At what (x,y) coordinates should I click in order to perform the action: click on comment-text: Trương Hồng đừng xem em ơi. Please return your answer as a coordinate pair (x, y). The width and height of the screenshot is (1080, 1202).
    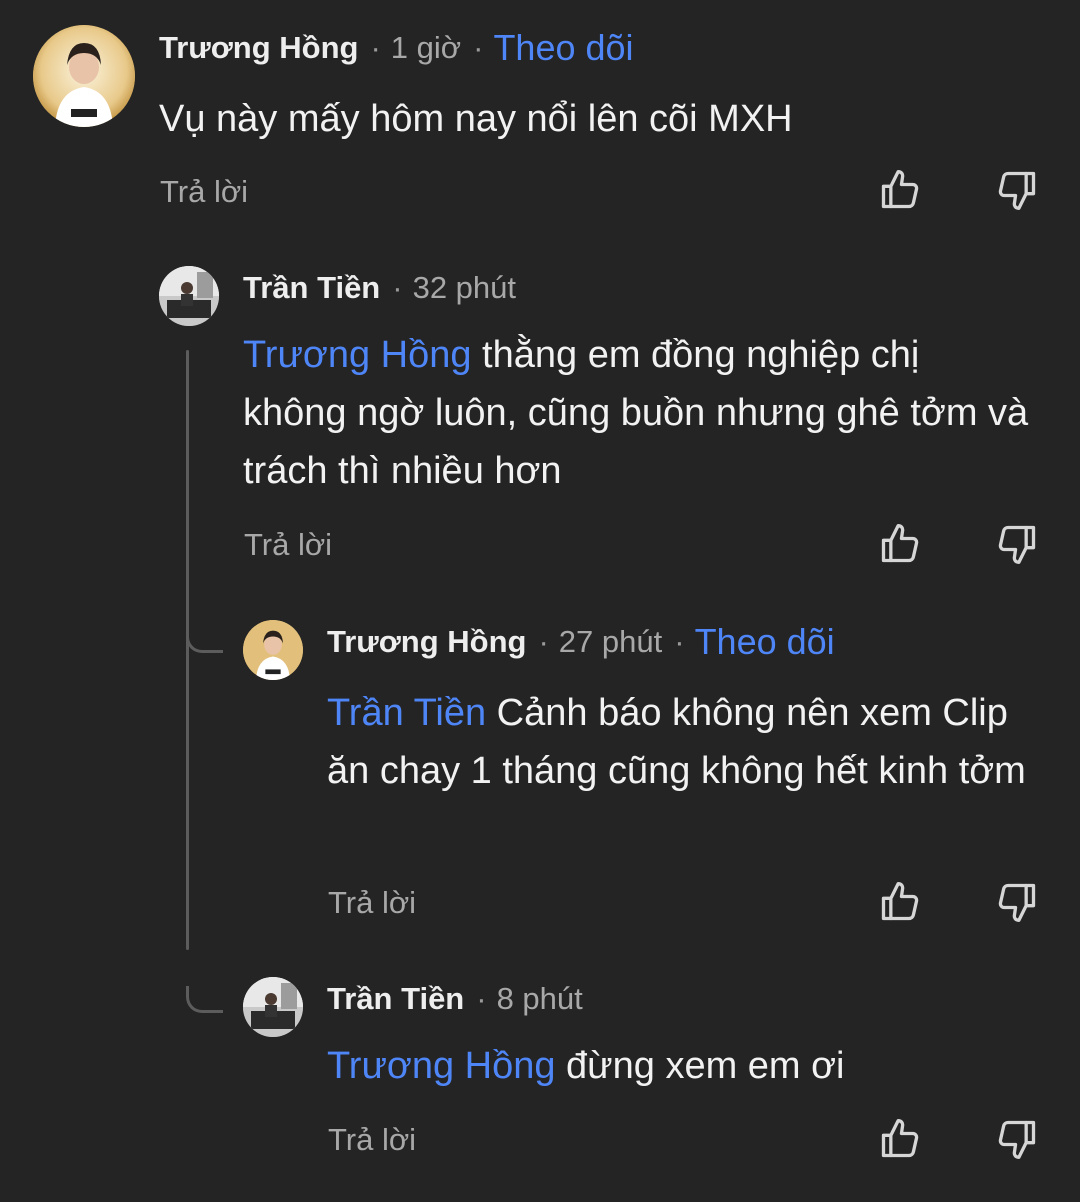
    Looking at the image, I should click on (687, 1066).